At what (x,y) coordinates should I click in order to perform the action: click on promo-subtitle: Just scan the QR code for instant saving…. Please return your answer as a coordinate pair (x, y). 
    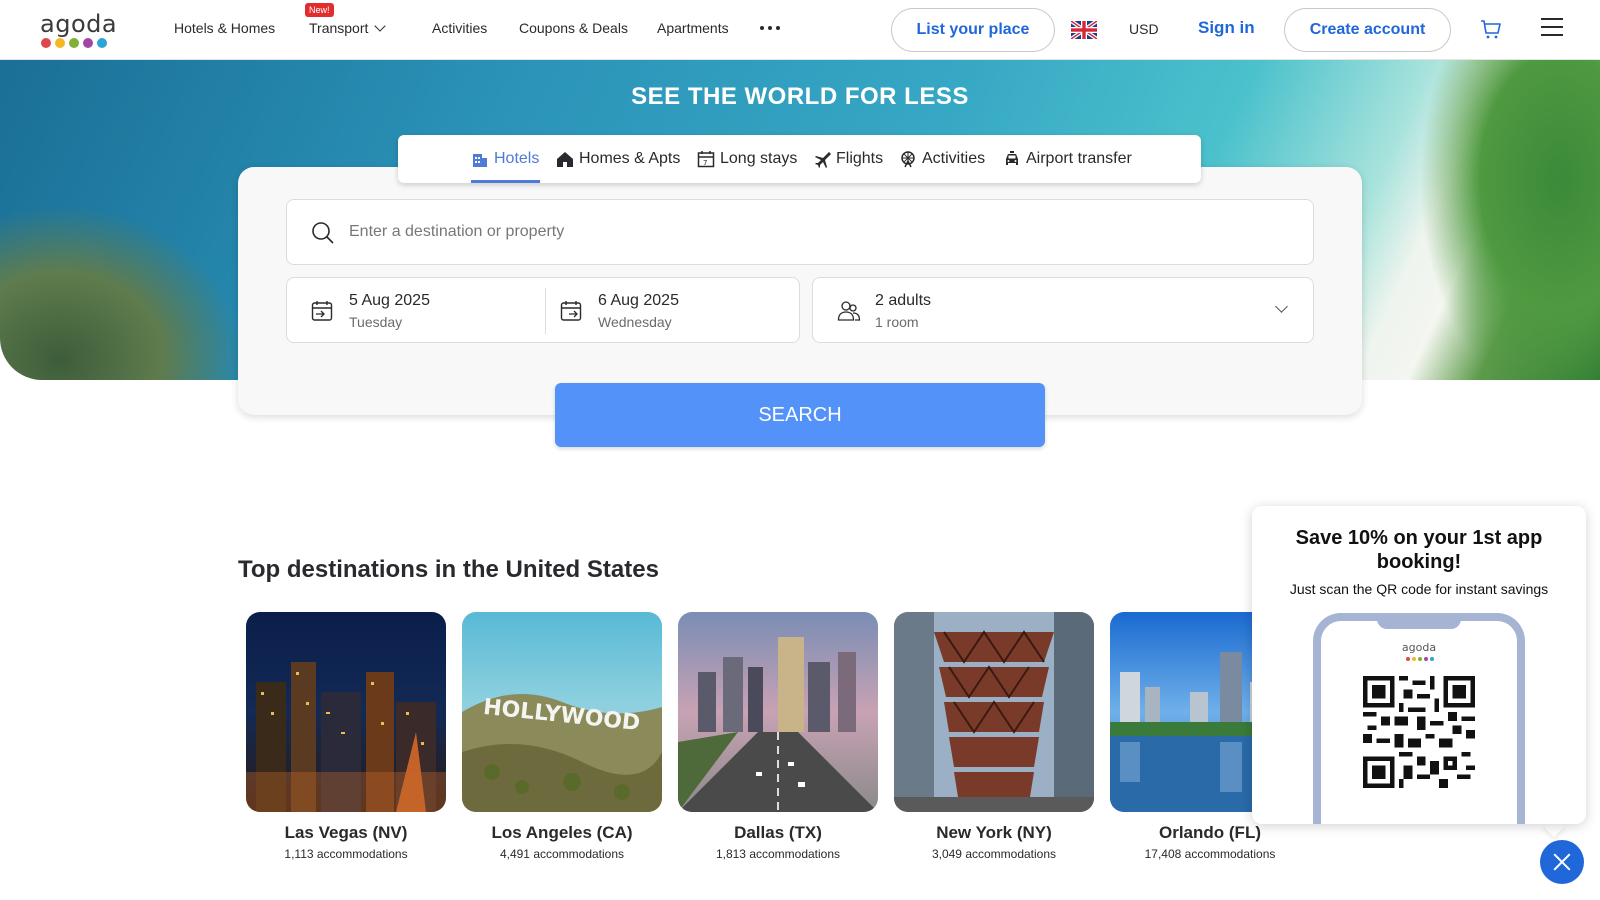
    Looking at the image, I should click on (1419, 589).